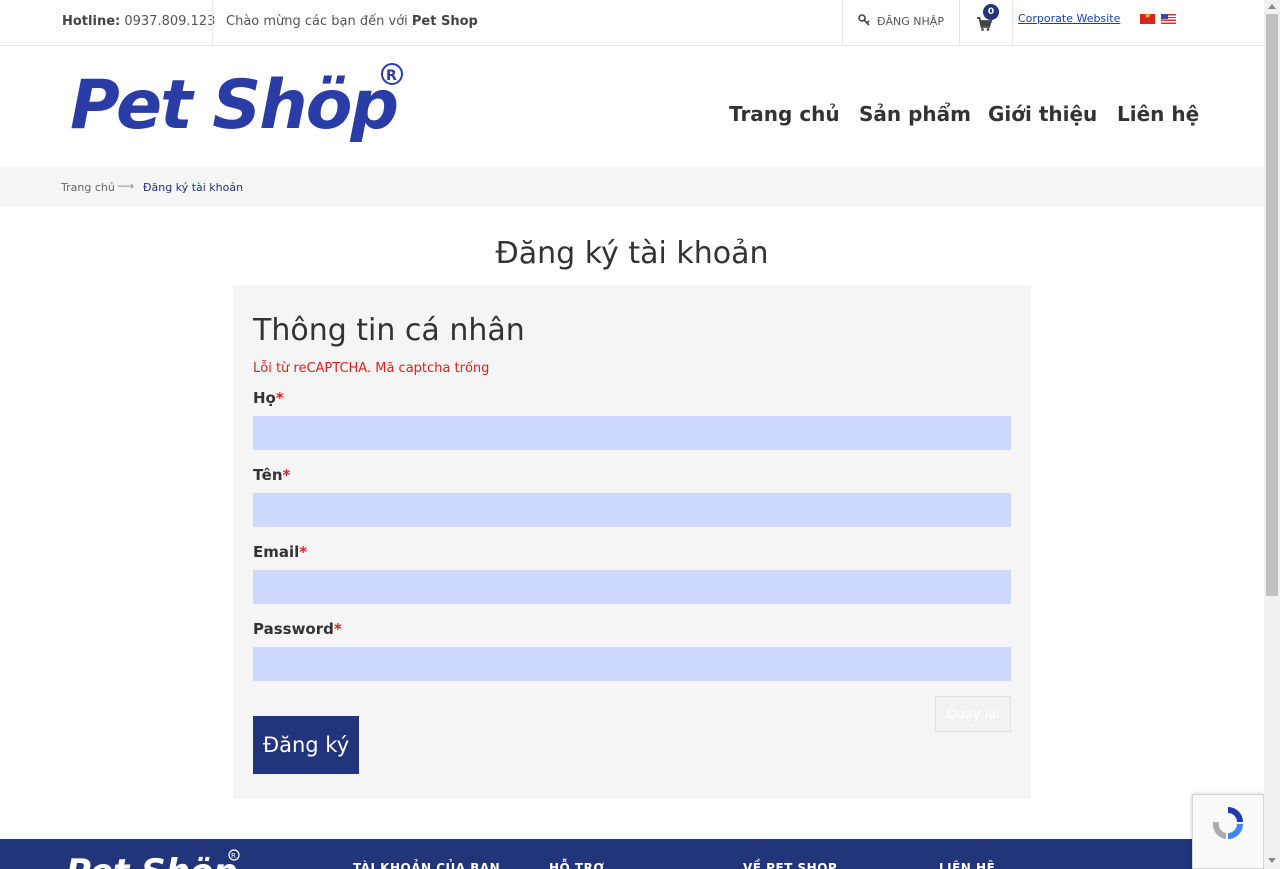 Image resolution: width=1280 pixels, height=869 pixels. What do you see at coordinates (790, 865) in the screenshot?
I see `footer-heading: VỀ PET SHOP` at bounding box center [790, 865].